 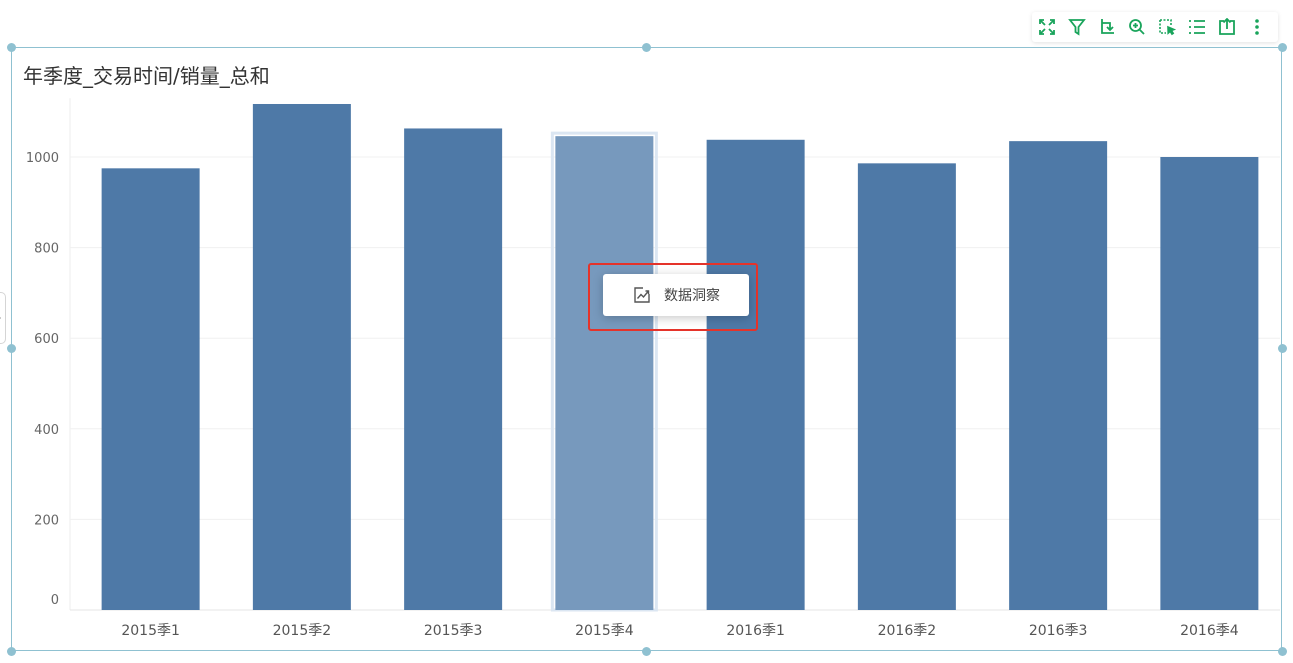 What do you see at coordinates (1209, 383) in the screenshot?
I see `bar-2016季4` at bounding box center [1209, 383].